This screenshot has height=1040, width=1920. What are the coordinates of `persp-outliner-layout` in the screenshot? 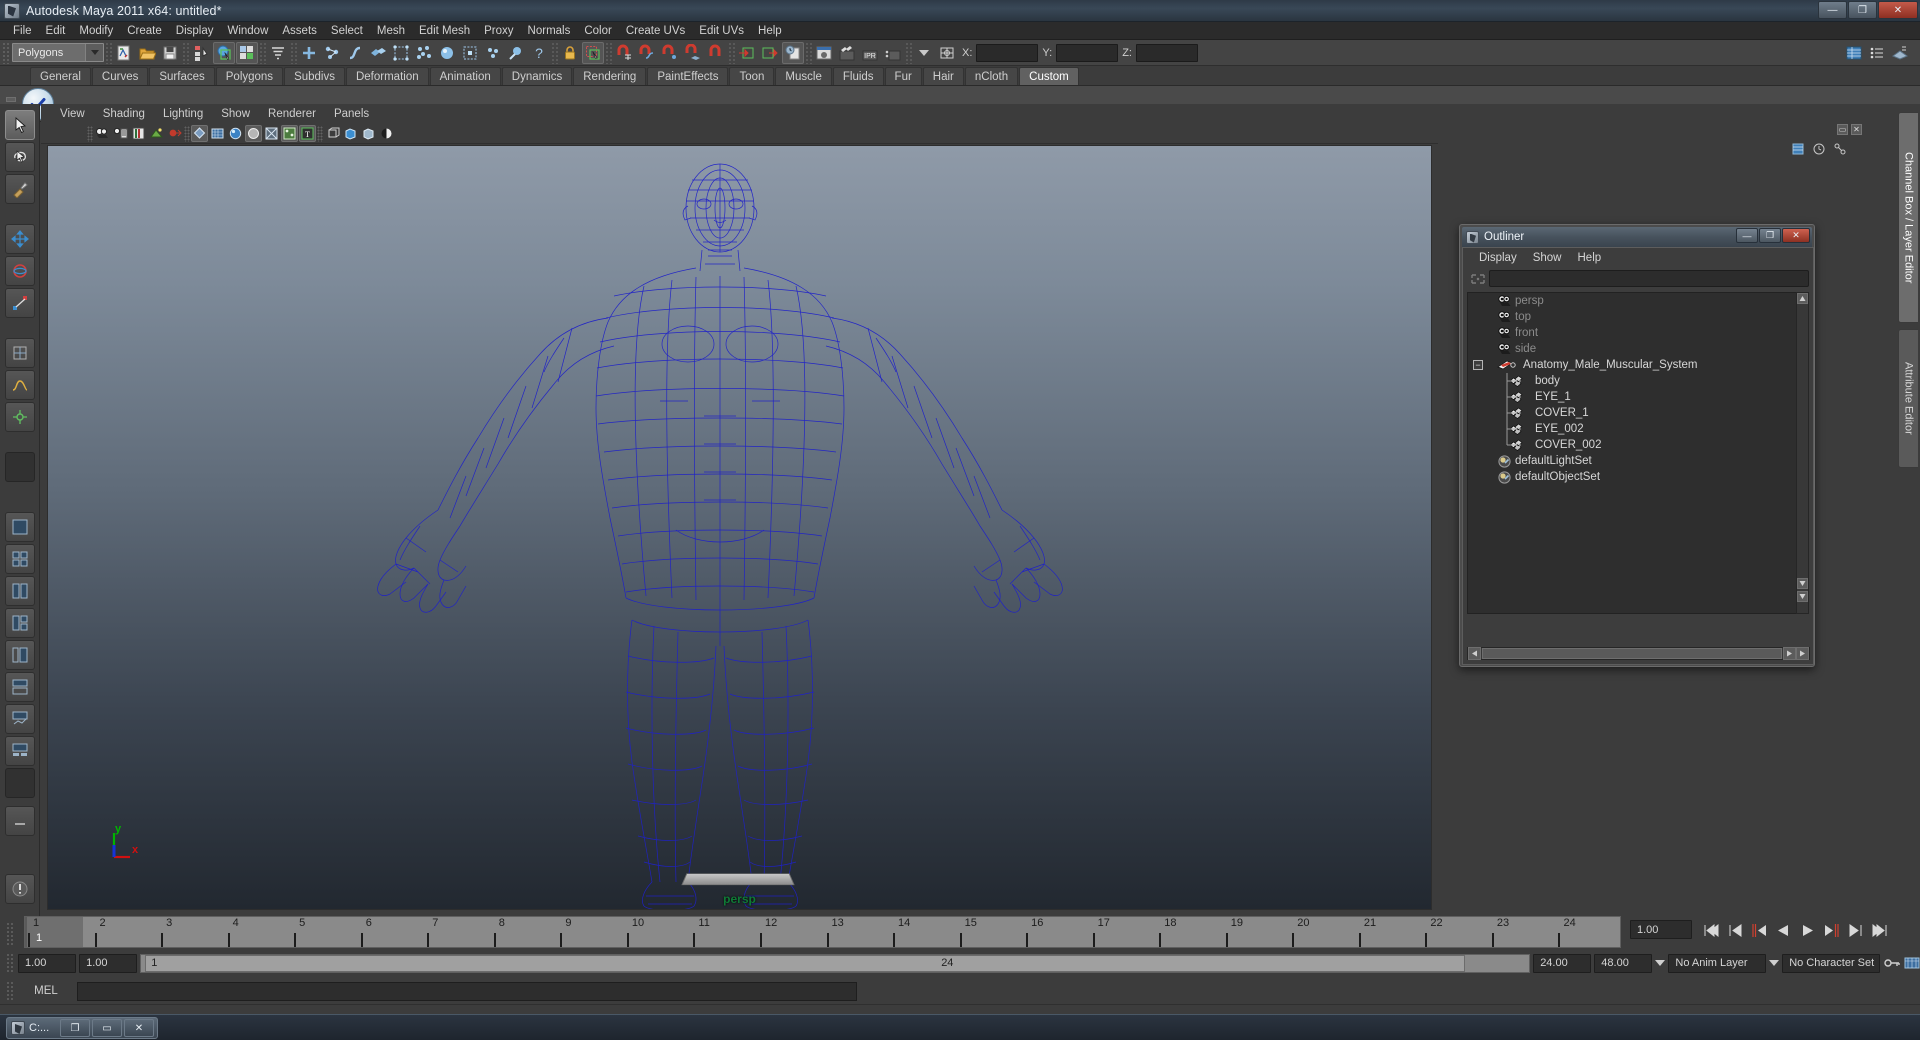 It's located at (19, 655).